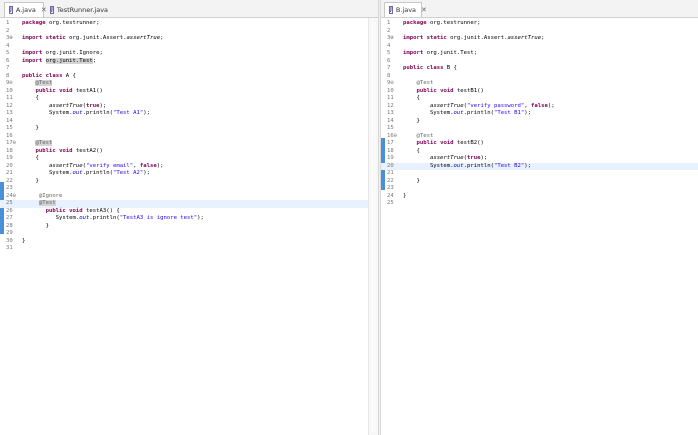 The height and width of the screenshot is (435, 698). What do you see at coordinates (411, 150) in the screenshot?
I see `code-text: {` at bounding box center [411, 150].